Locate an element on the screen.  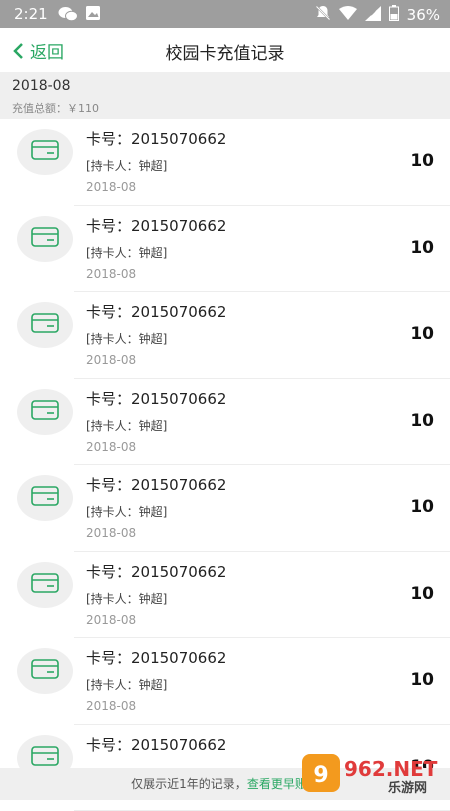
status-right: 36% is located at coordinates (377, 15).